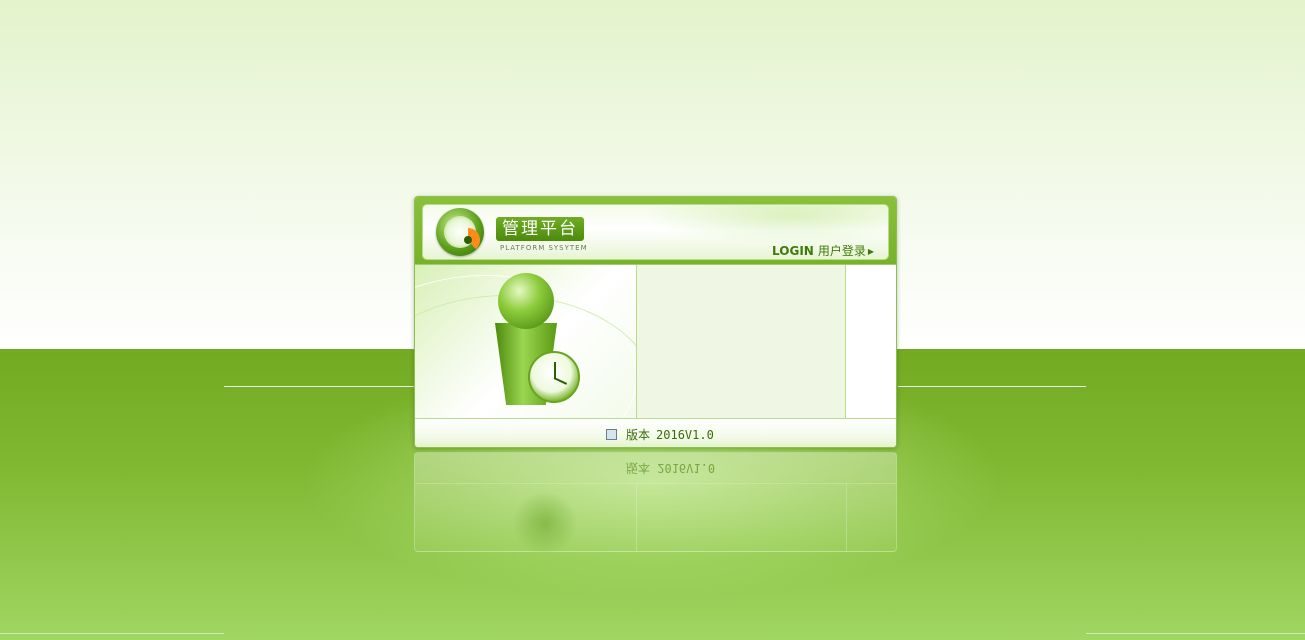 The height and width of the screenshot is (640, 1305). Describe the element at coordinates (460, 232) in the screenshot. I see `gauge-logo-icon` at that location.